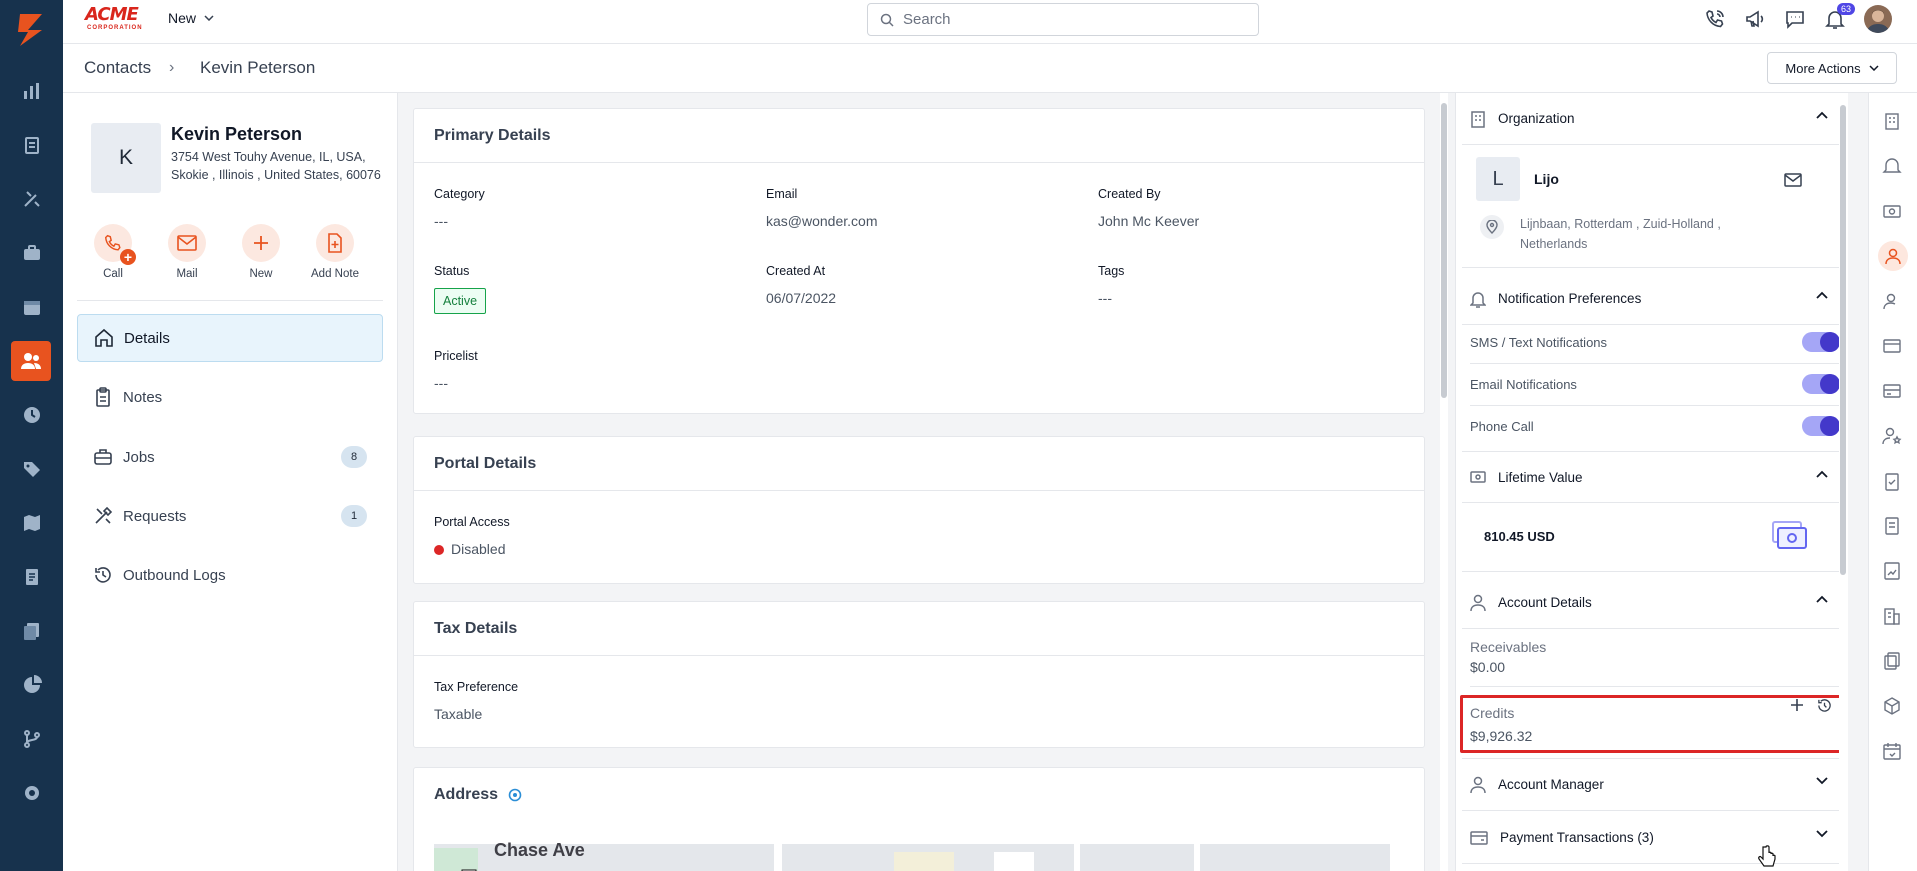 The width and height of the screenshot is (1917, 871). Describe the element at coordinates (1893, 167) in the screenshot. I see `rail-notifications-icon` at that location.